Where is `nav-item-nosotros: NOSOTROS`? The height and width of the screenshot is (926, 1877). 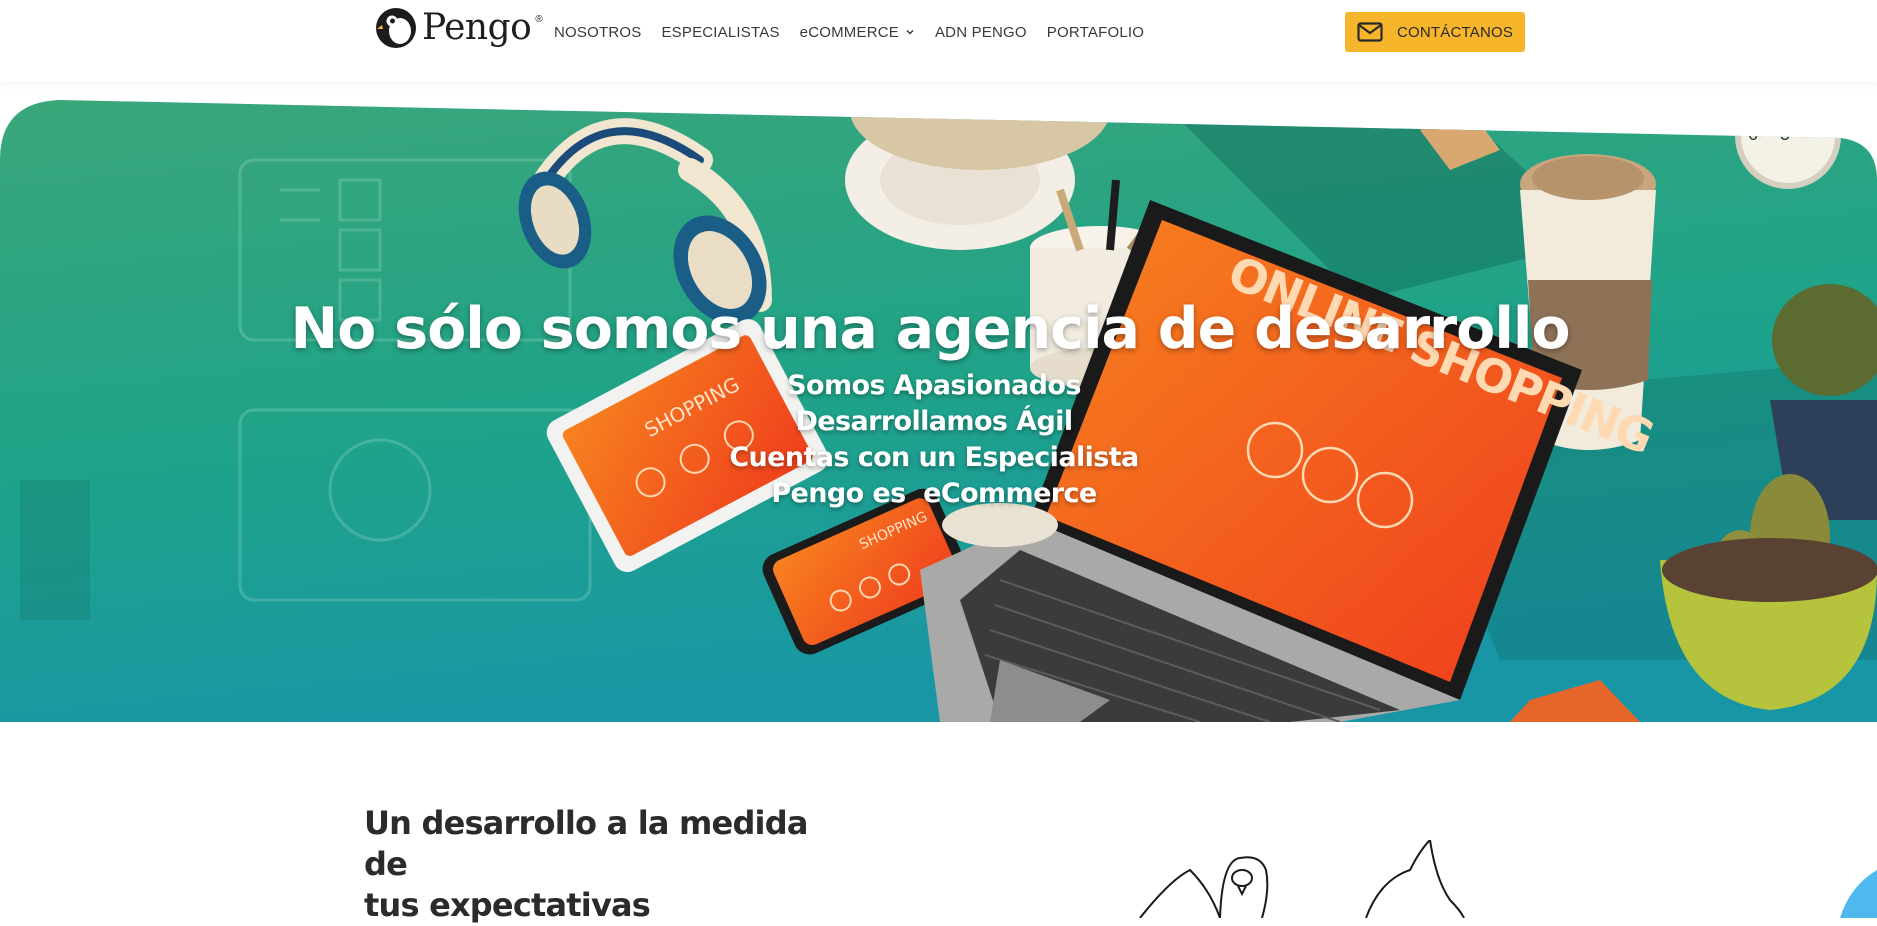
nav-item-nosotros: NOSOTROS is located at coordinates (597, 32).